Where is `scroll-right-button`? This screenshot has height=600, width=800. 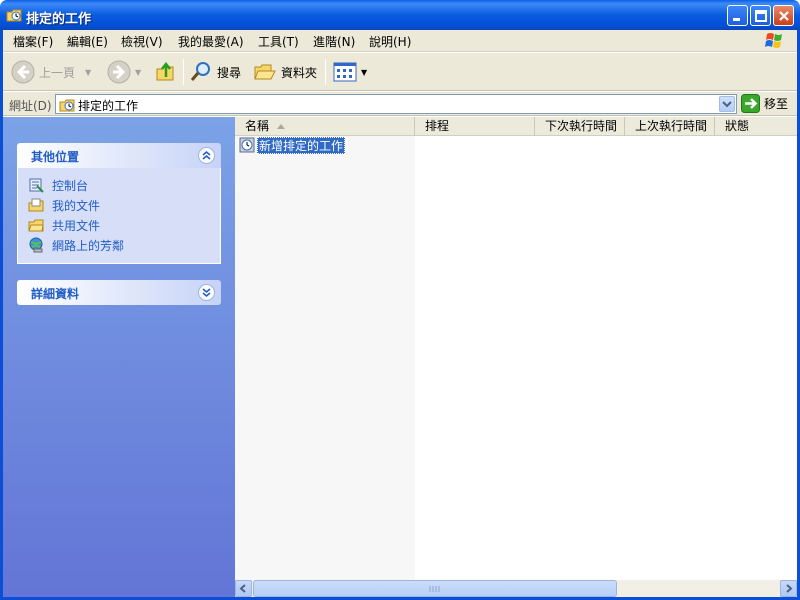
scroll-right-button is located at coordinates (788, 588).